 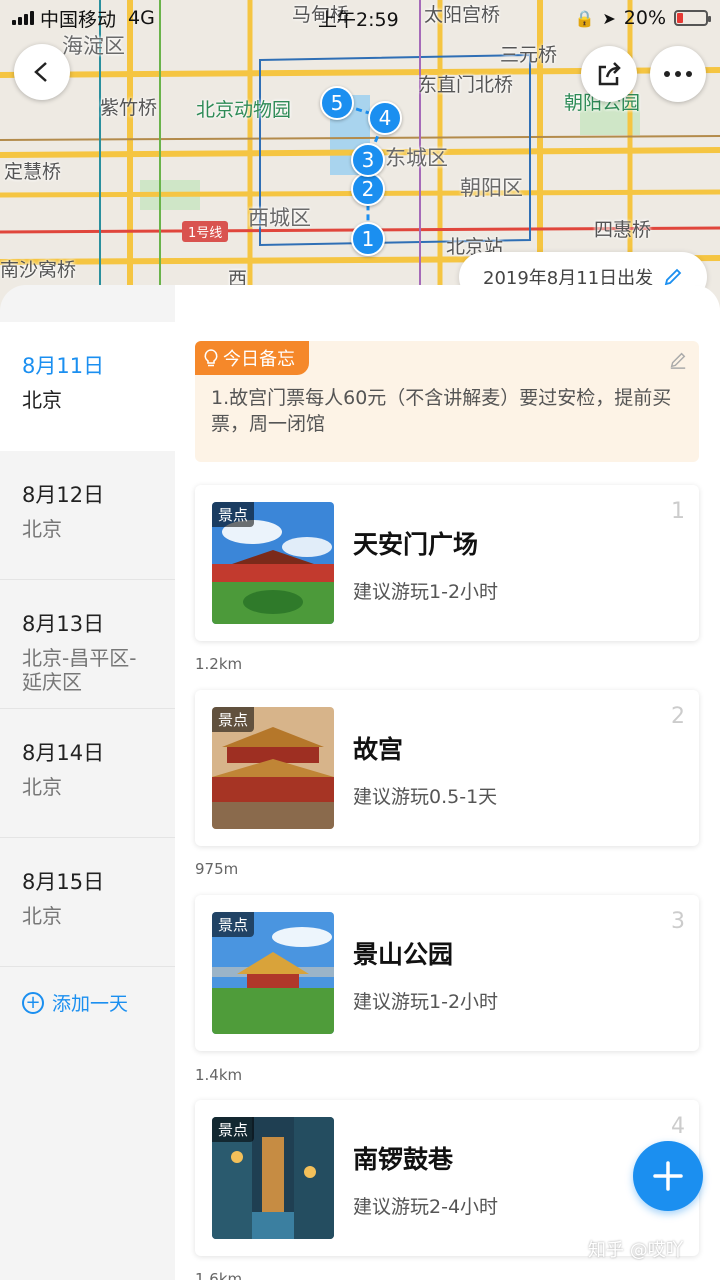 What do you see at coordinates (584, 18) in the screenshot?
I see `orientation-lock-icon: 🔒` at bounding box center [584, 18].